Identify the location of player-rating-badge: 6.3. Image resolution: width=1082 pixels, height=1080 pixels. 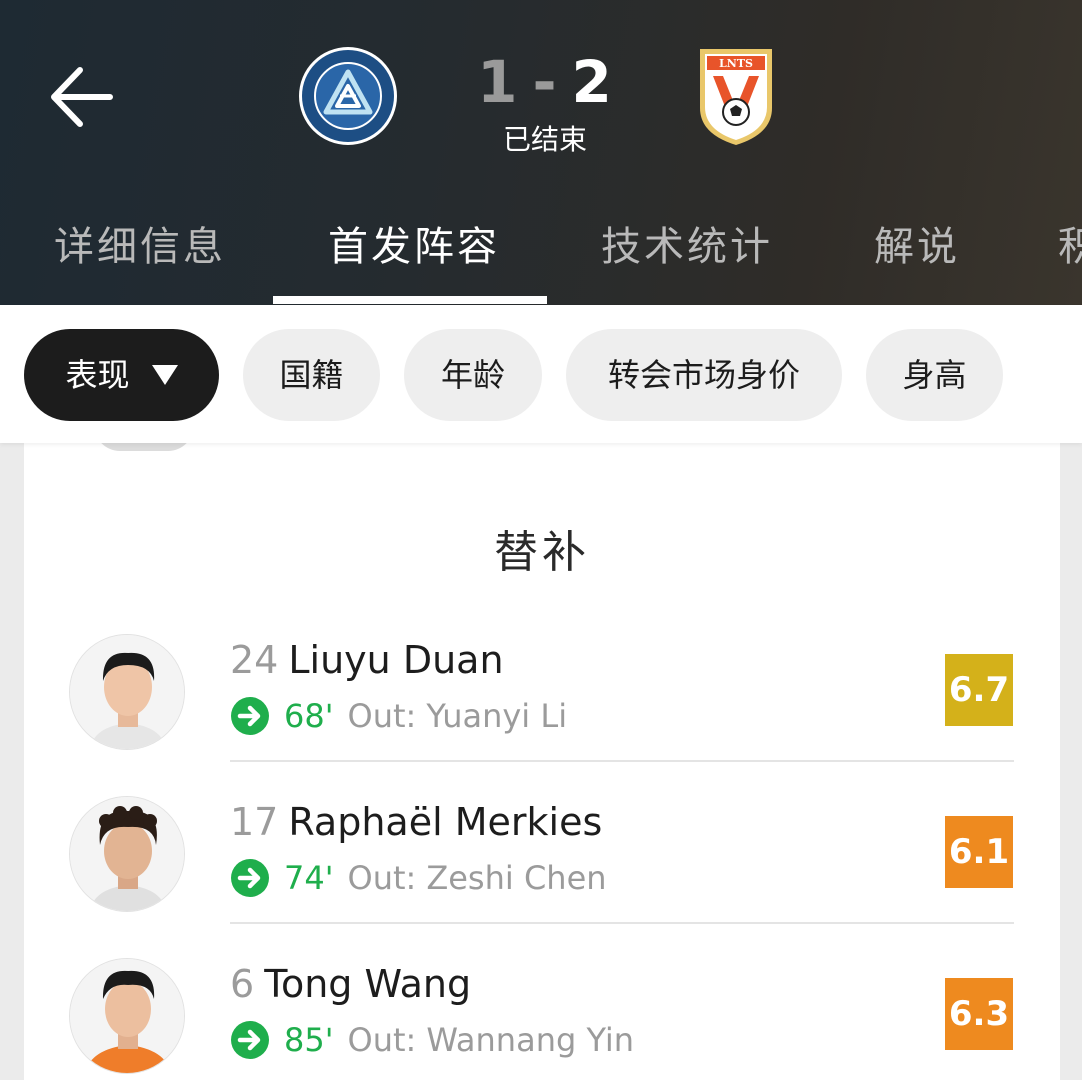
(979, 1014).